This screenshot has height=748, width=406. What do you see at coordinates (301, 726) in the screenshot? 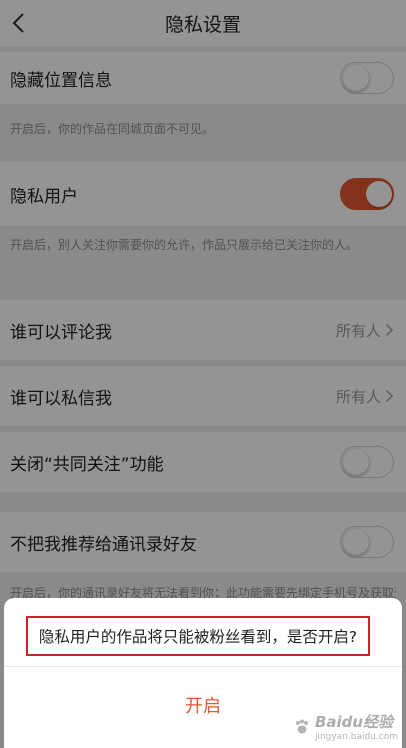
I see `paw-icon` at bounding box center [301, 726].